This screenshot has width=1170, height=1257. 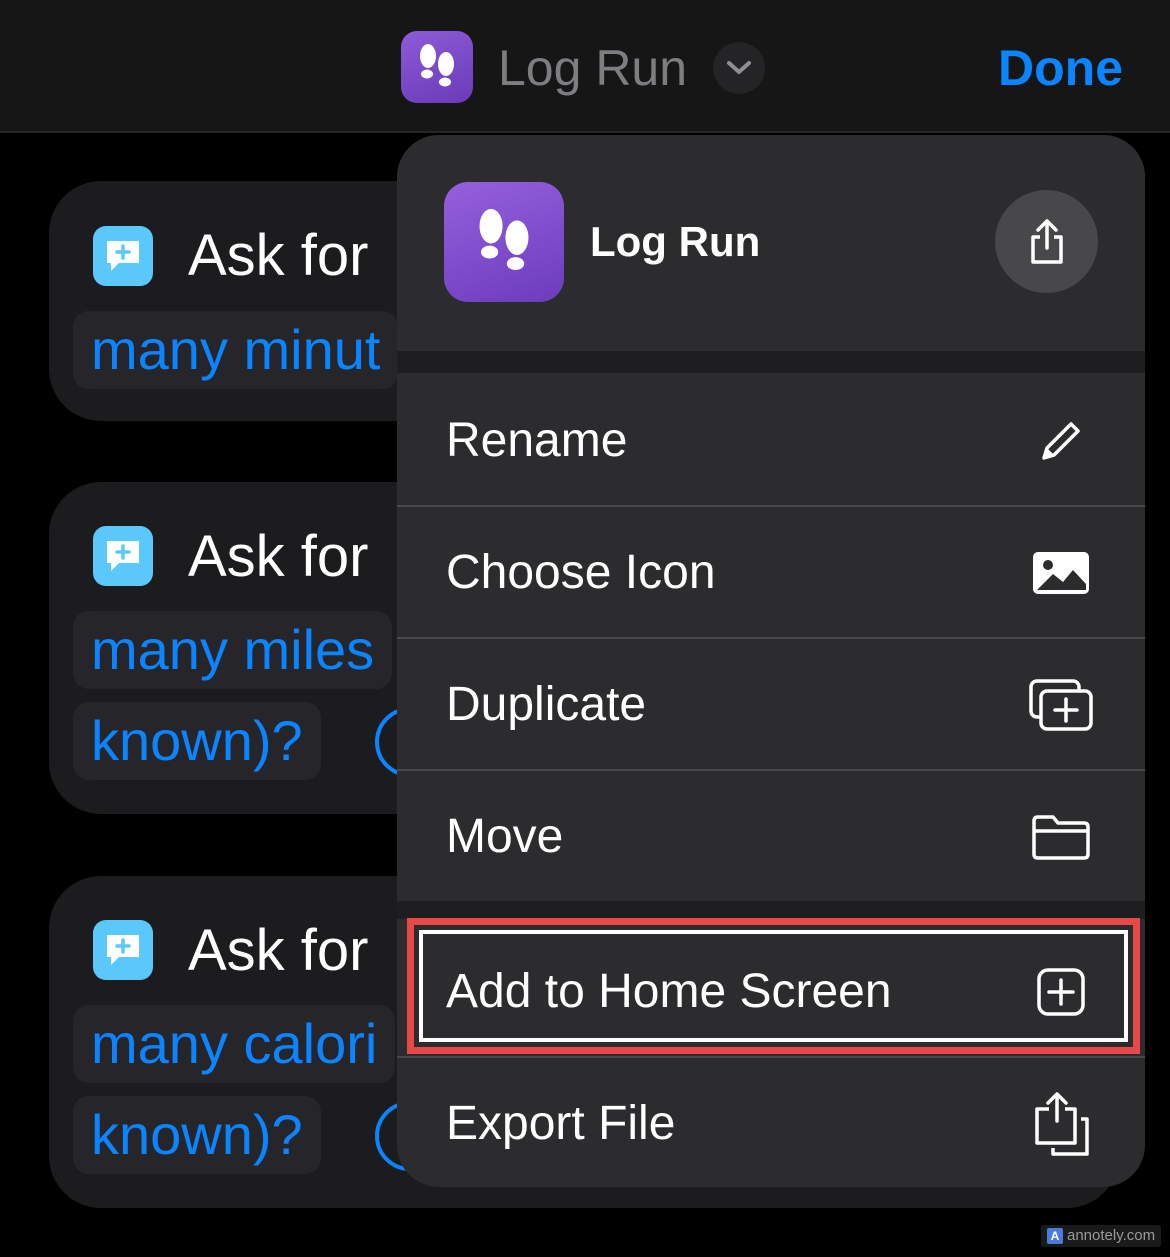 I want to click on shortcut-title: Log Run, so click(x=592, y=68).